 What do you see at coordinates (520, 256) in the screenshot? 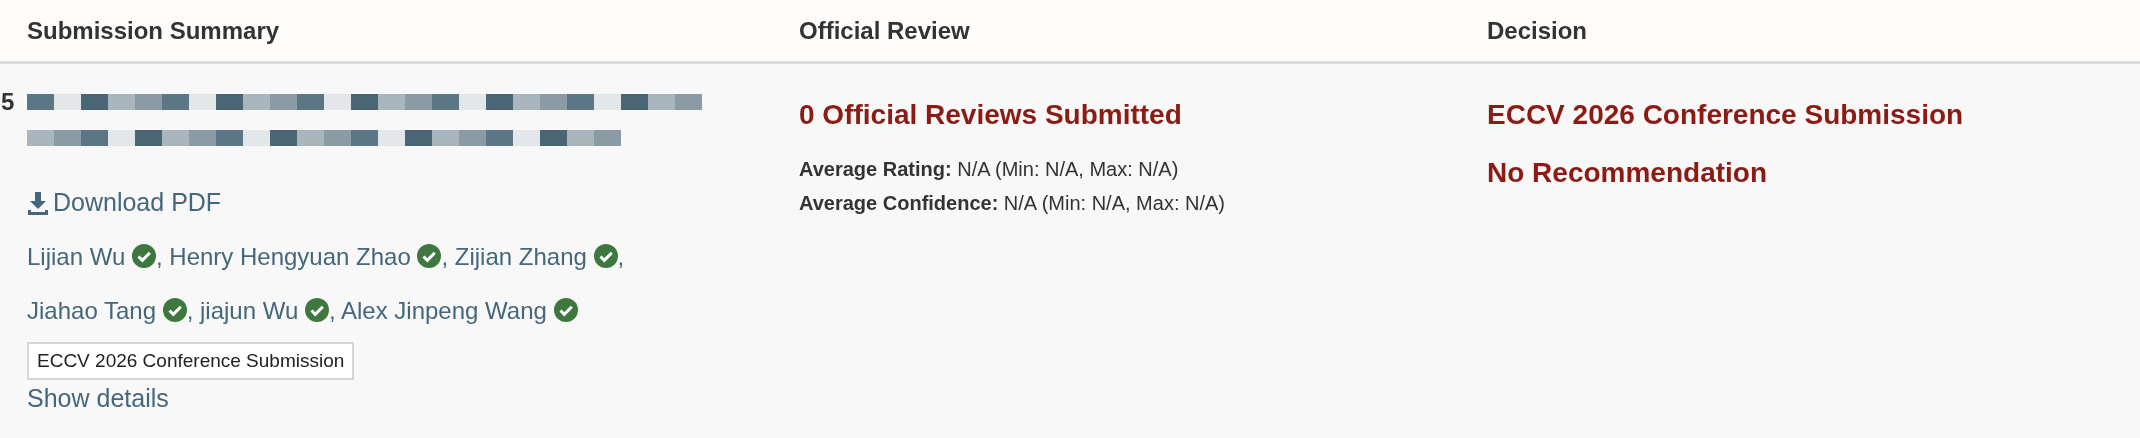
I see `author-link: Zijian Zhang` at bounding box center [520, 256].